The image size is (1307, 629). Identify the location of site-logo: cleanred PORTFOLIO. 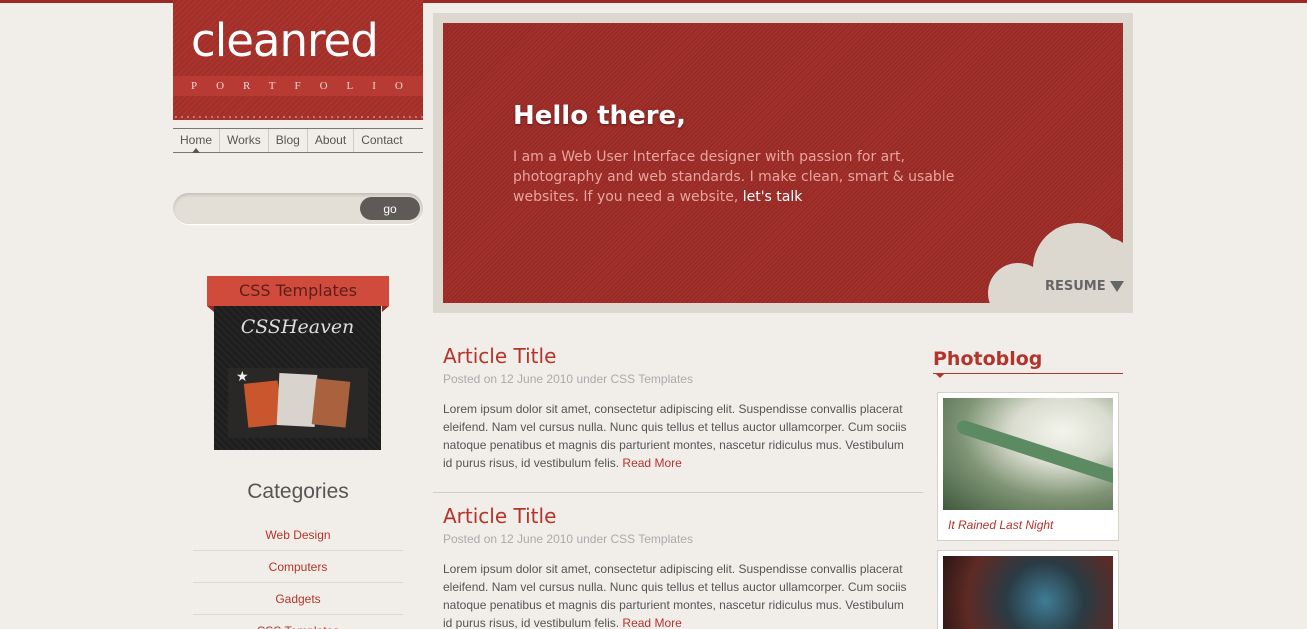
(298, 60).